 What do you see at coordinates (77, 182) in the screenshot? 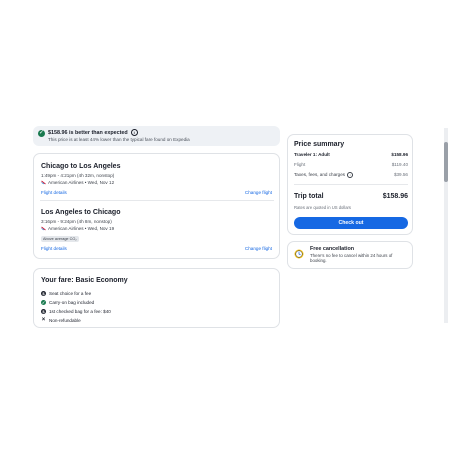
I see `outbound-airline: American Airlines • Wed, Nov 12` at bounding box center [77, 182].